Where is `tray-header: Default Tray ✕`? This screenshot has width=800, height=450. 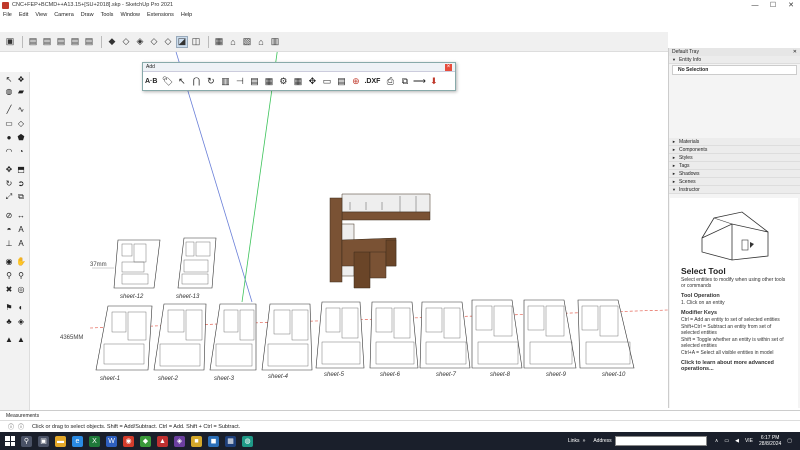
tray-header: Default Tray ✕ is located at coordinates (734, 52).